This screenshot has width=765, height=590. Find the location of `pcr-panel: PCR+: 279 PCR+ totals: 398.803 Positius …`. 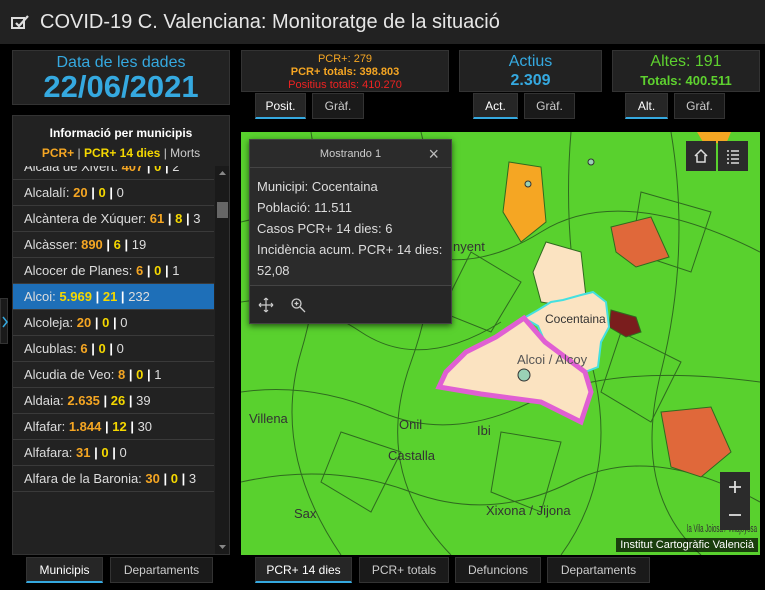

pcr-panel: PCR+: 279 PCR+ totals: 398.803 Positius … is located at coordinates (345, 71).